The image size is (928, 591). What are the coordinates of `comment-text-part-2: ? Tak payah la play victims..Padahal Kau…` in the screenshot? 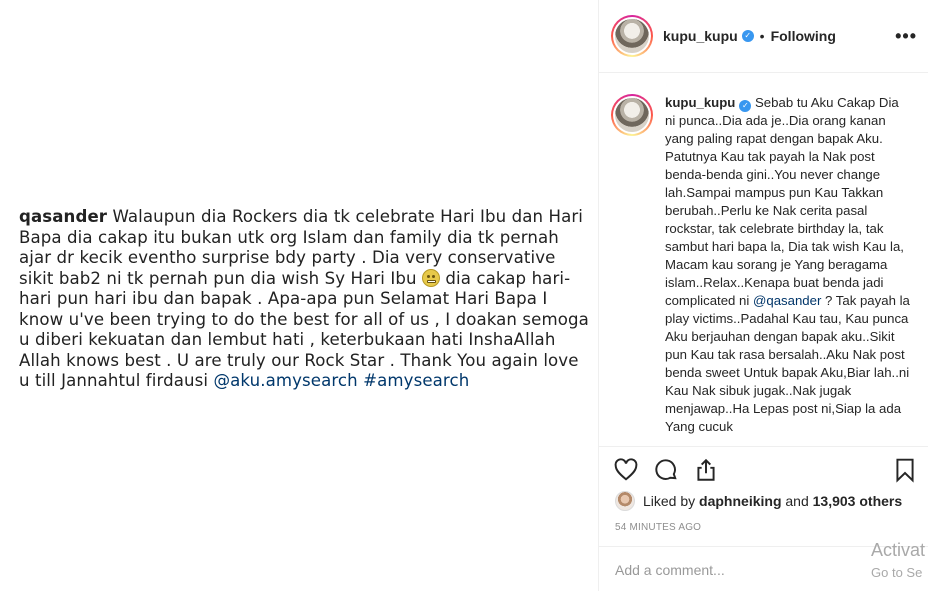 It's located at (787, 363).